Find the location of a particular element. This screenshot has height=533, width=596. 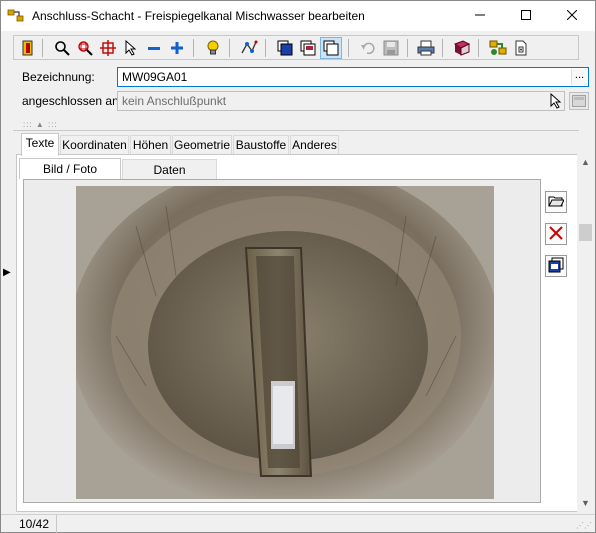

calculator-icon is located at coordinates (579, 101).